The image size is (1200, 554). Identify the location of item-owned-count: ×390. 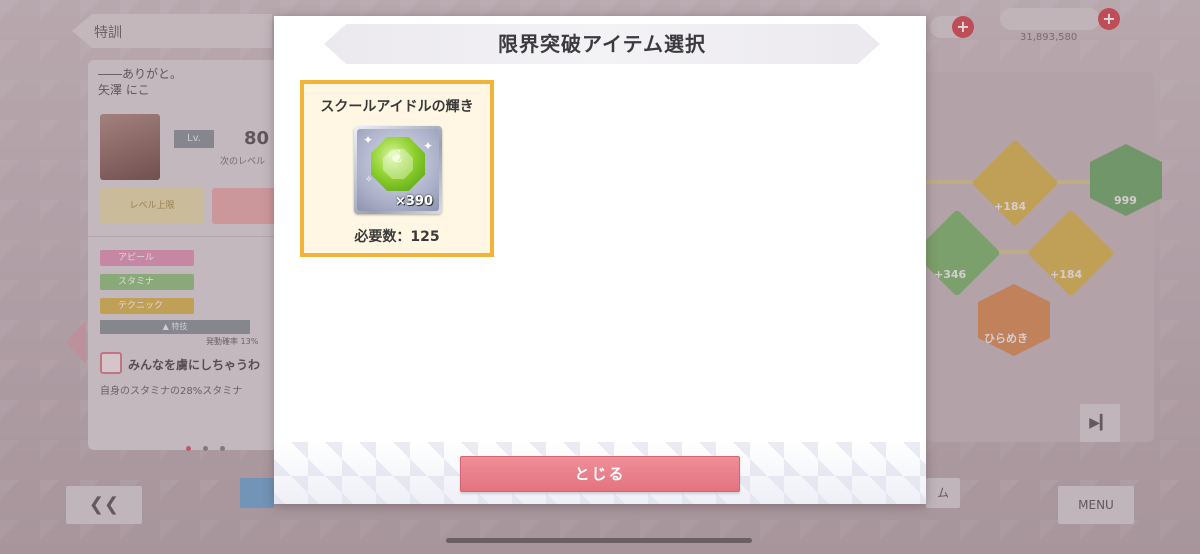
(413, 201).